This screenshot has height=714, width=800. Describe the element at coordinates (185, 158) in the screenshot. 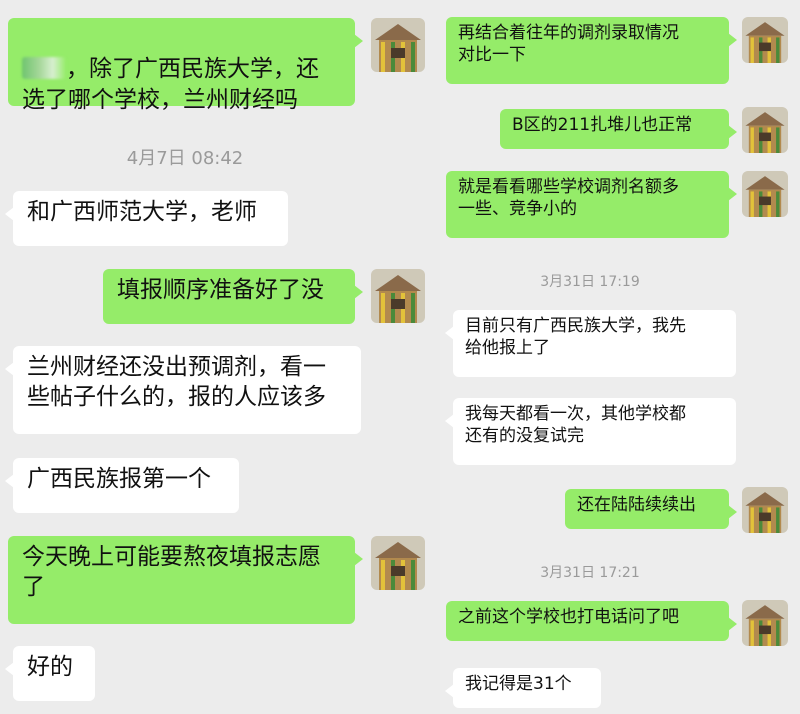

I see `timestamp: 4月7日 08:42` at that location.